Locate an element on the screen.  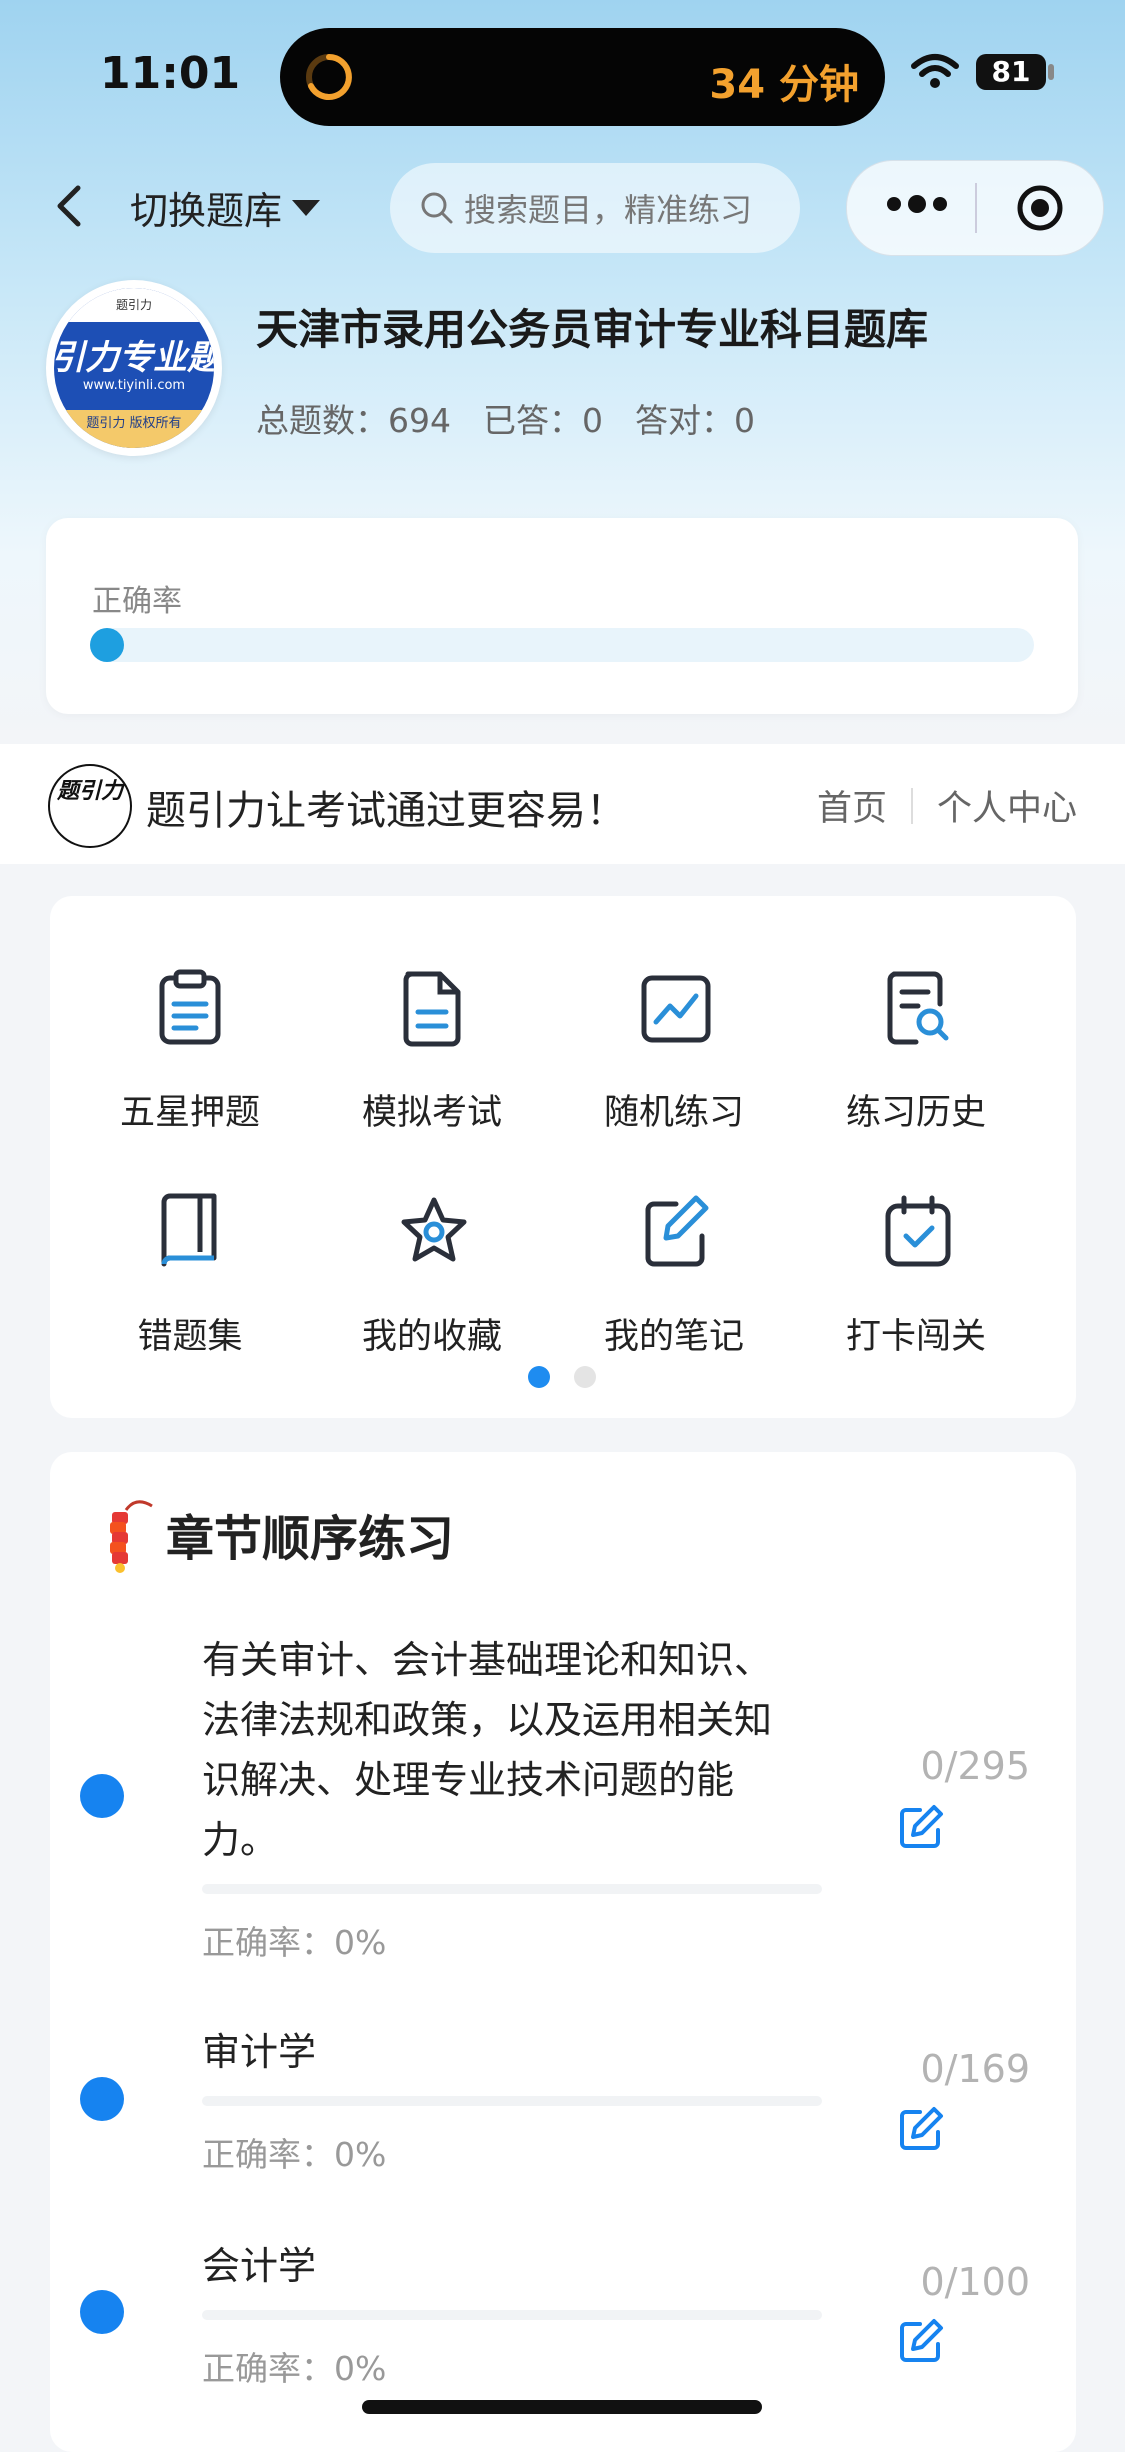
search-input: 搜索题目，精准练习 is located at coordinates (595, 208).